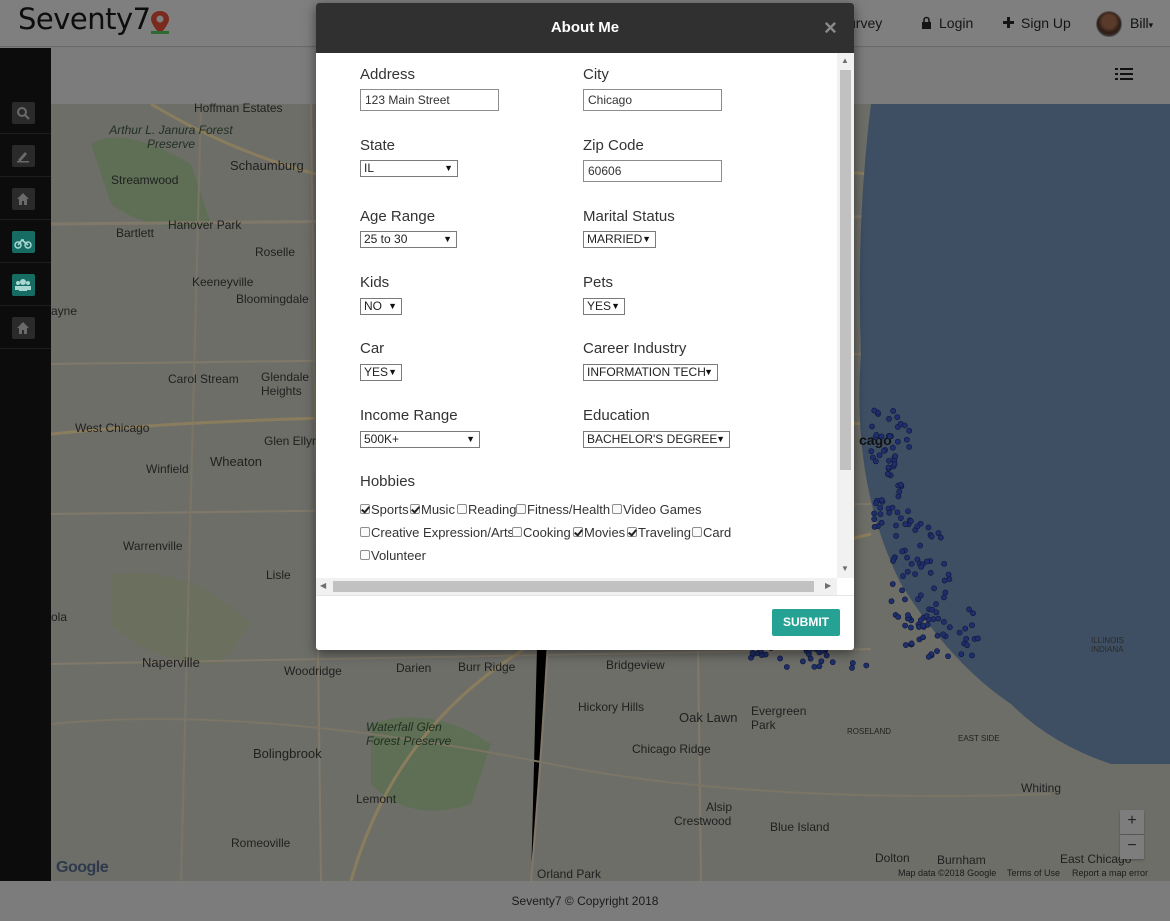 This screenshot has width=1170, height=921. What do you see at coordinates (84, 19) in the screenshot?
I see `brand-logo: Seventy7` at bounding box center [84, 19].